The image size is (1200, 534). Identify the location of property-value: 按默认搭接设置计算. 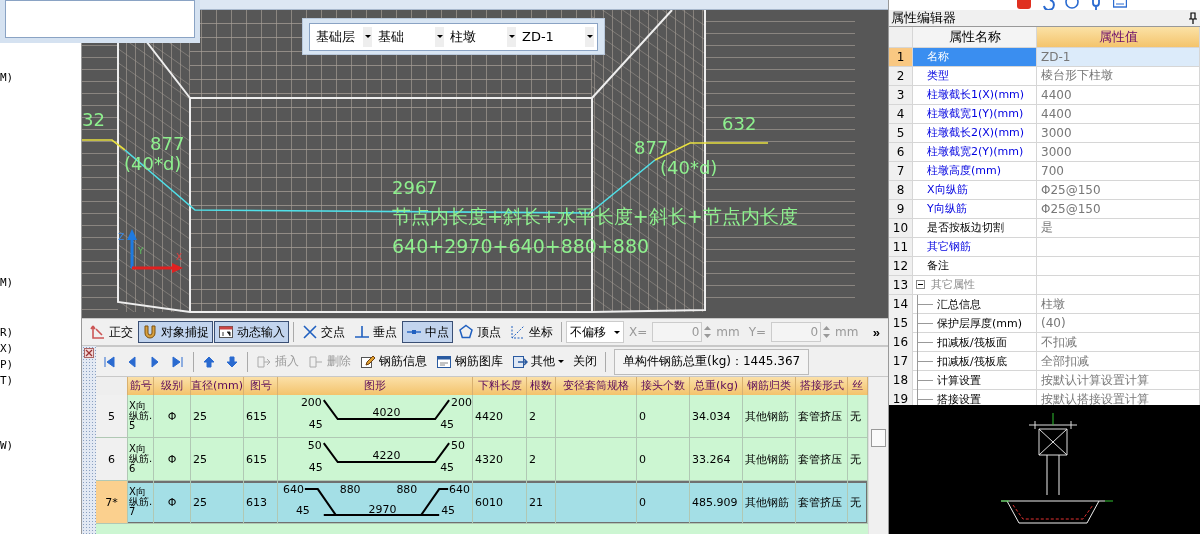
(1095, 397).